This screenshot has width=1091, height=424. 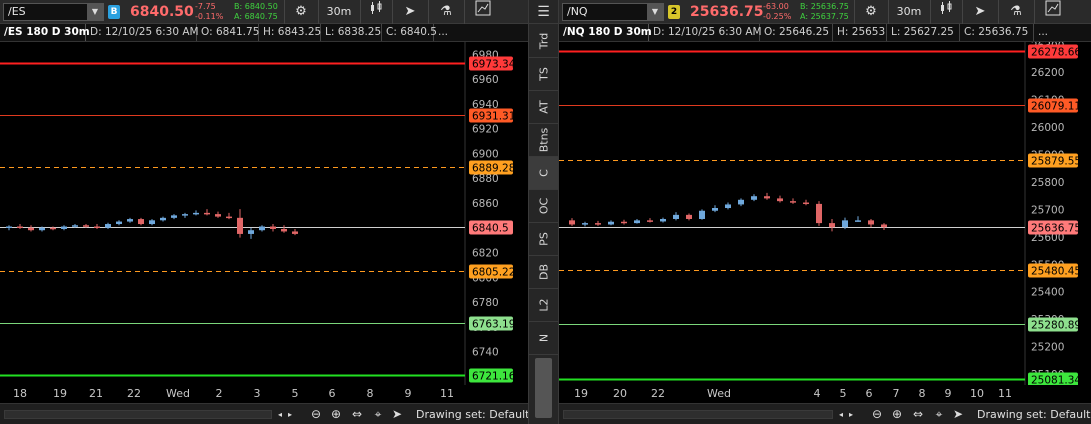 What do you see at coordinates (543, 173) in the screenshot?
I see `sidebar-tab-c: C` at bounding box center [543, 173].